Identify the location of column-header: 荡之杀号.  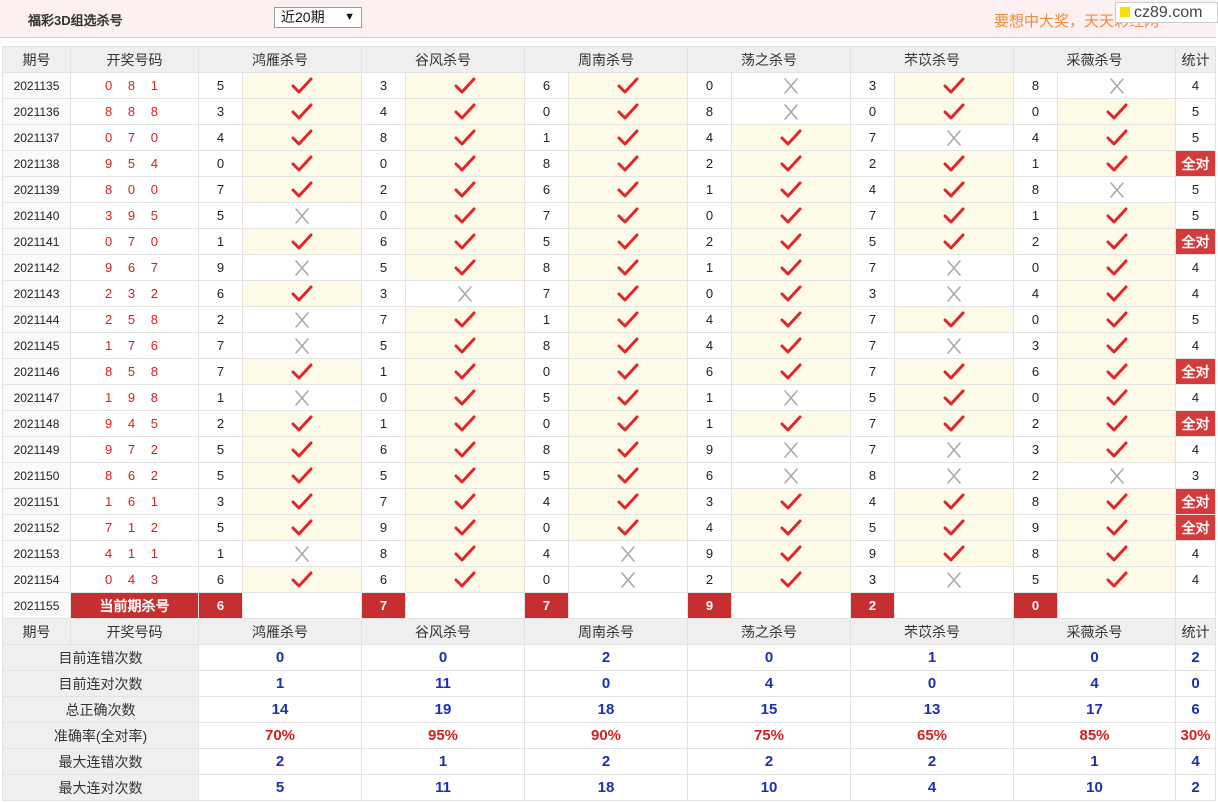
(769, 59).